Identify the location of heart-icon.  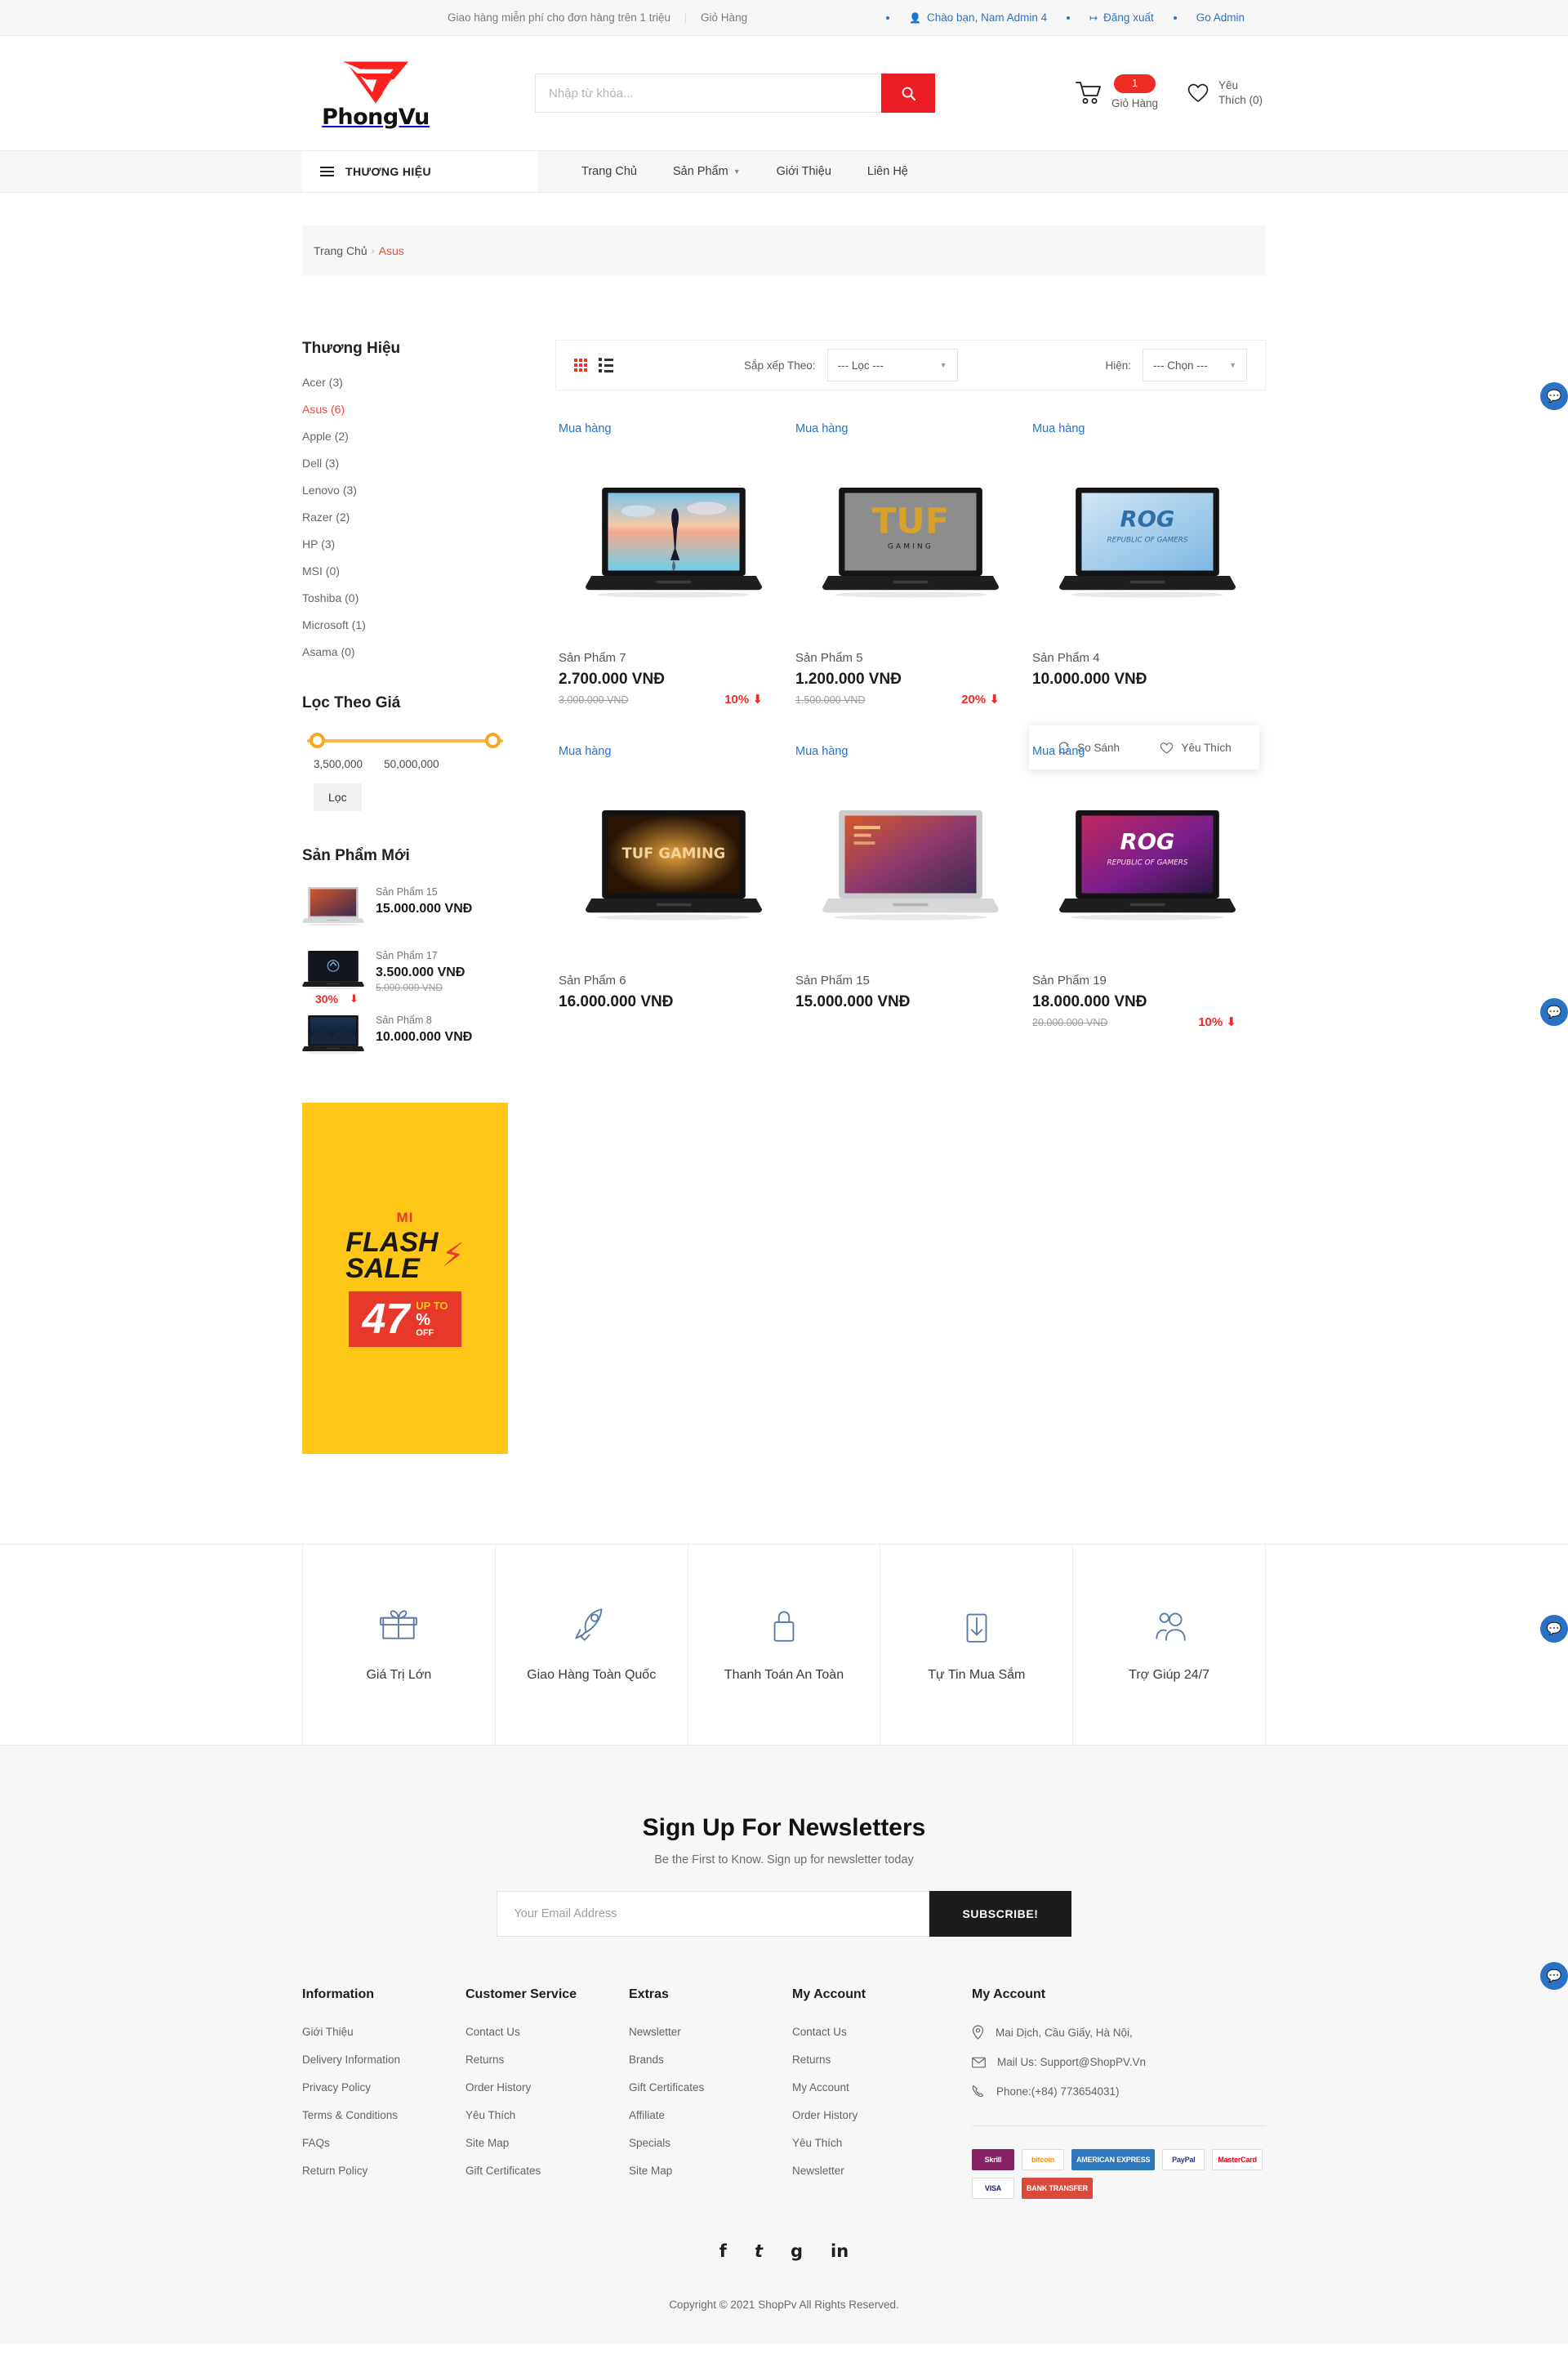
(1198, 93).